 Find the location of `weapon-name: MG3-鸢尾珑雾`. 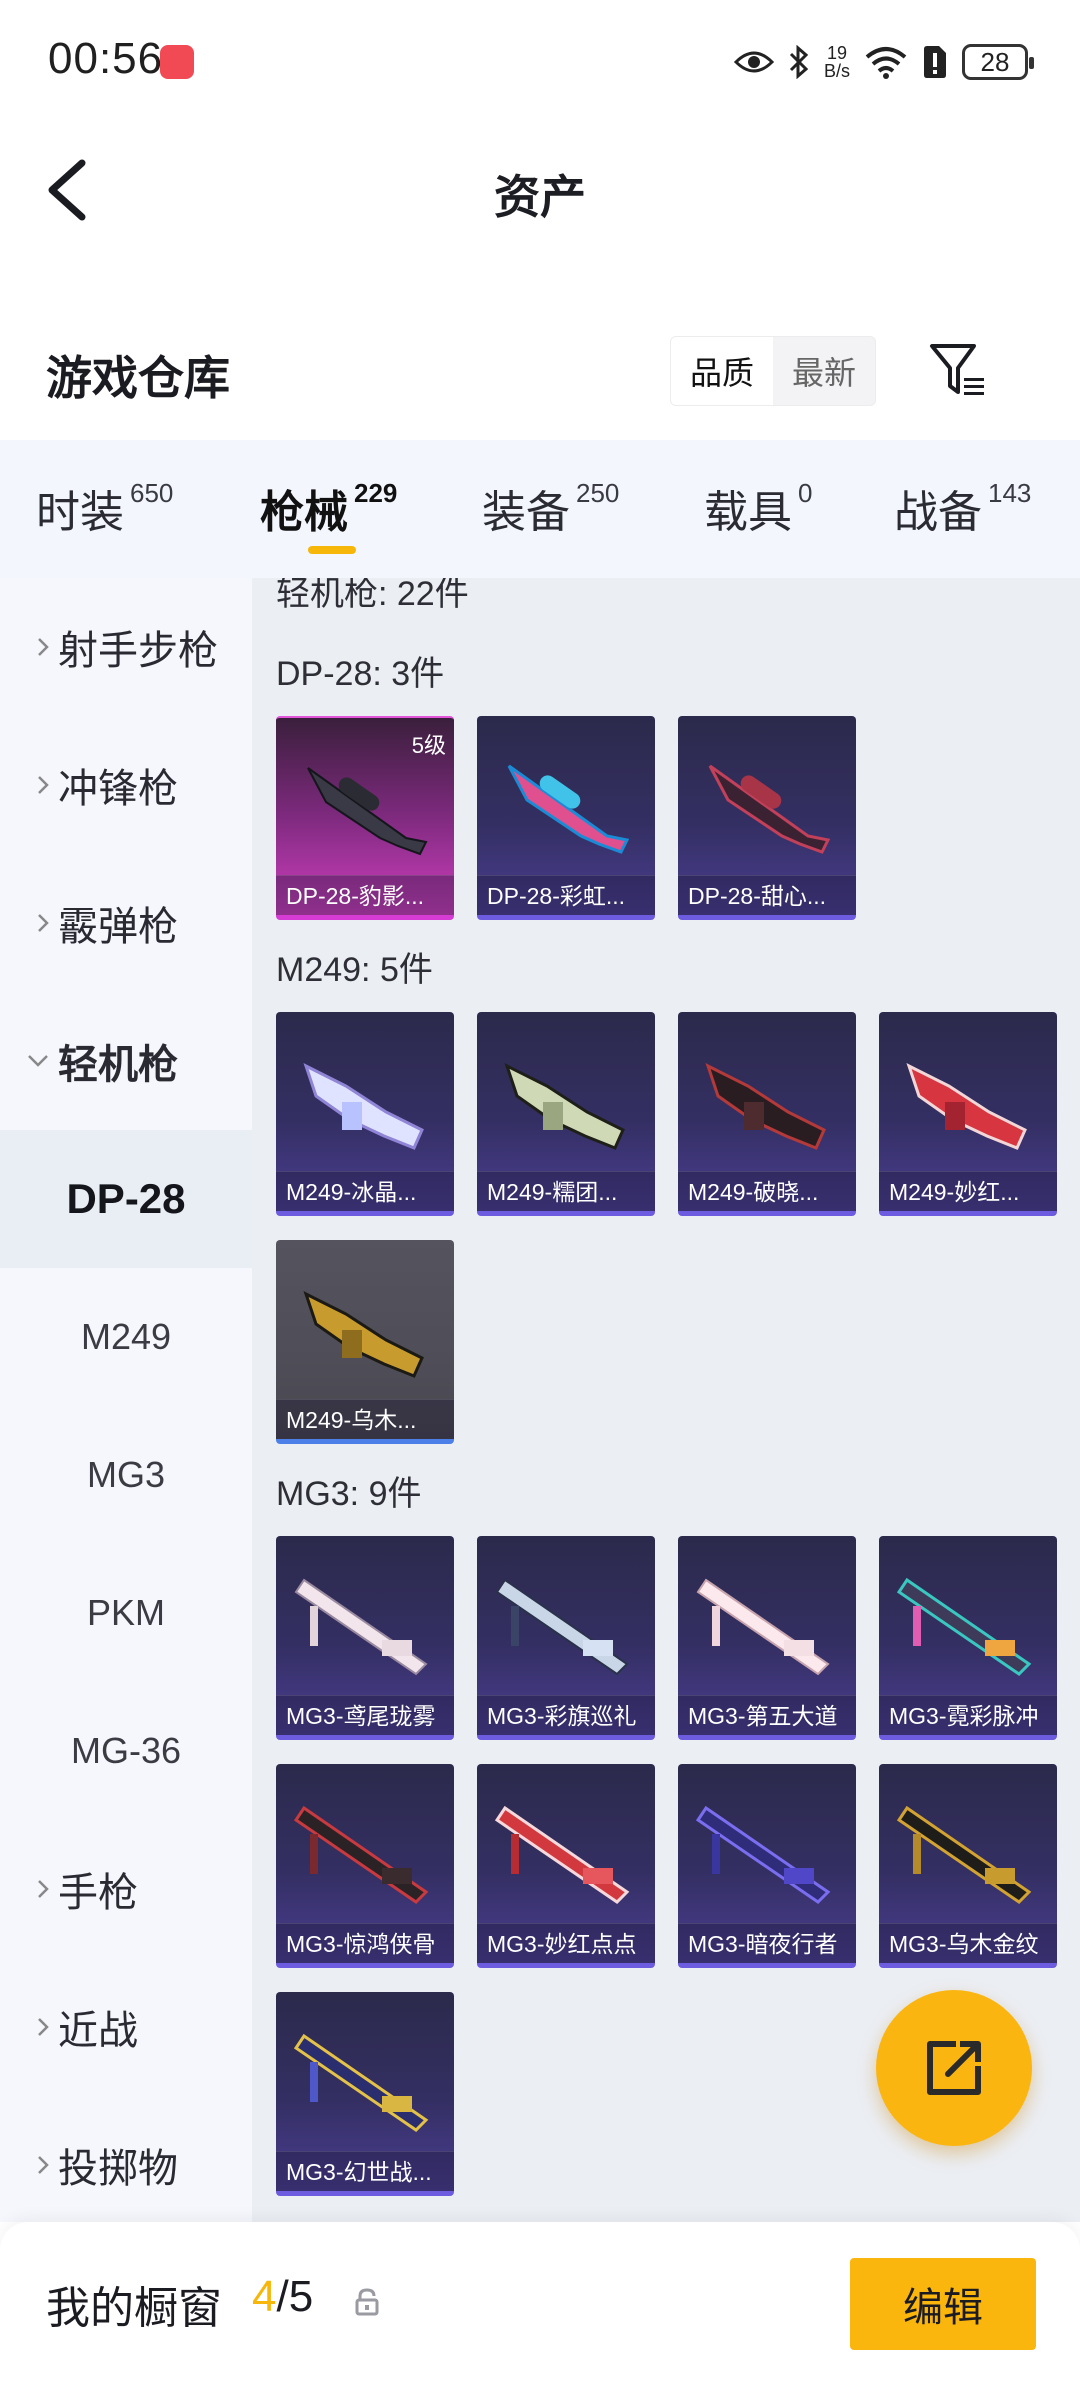

weapon-name: MG3-鸢尾珑雾 is located at coordinates (365, 1715).